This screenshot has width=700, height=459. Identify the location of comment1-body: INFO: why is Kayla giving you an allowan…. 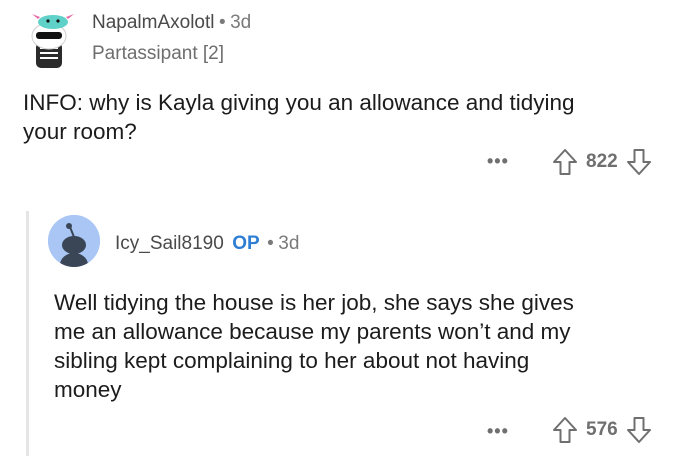
(353, 117).